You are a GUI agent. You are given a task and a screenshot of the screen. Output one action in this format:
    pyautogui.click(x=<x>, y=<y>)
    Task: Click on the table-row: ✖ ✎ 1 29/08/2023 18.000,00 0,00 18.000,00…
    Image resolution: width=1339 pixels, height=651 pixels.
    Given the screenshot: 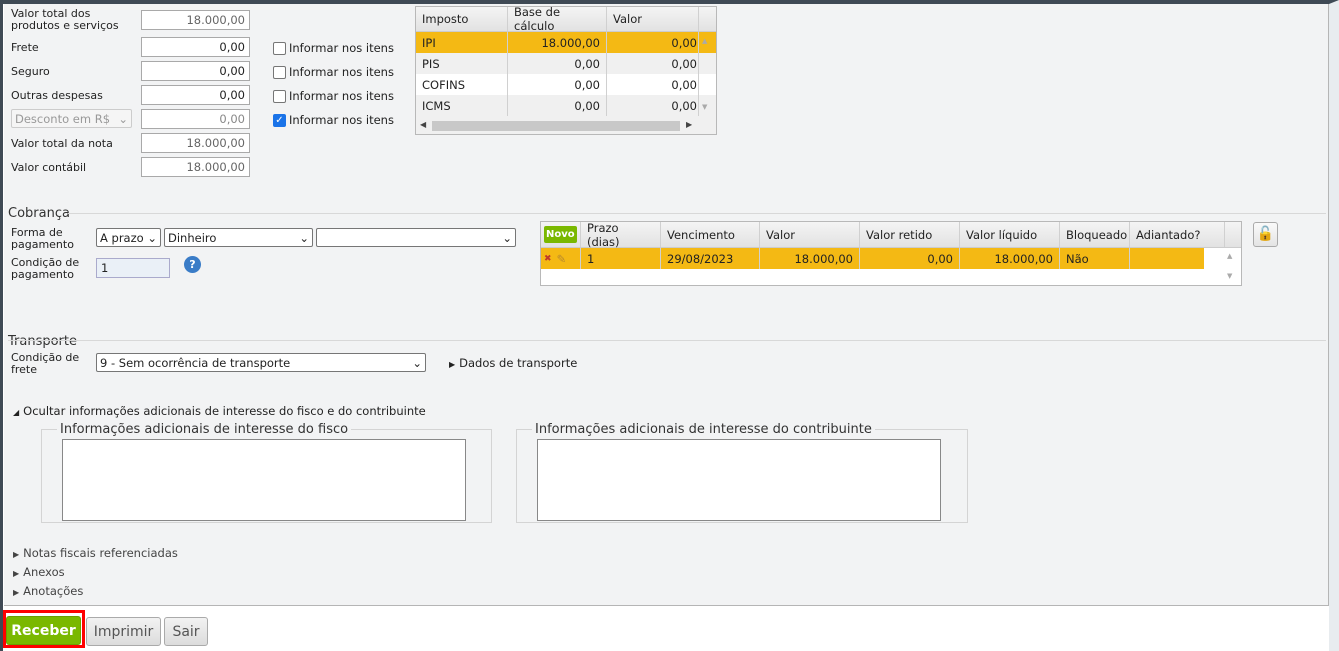 What is the action you would take?
    pyautogui.click(x=872, y=258)
    